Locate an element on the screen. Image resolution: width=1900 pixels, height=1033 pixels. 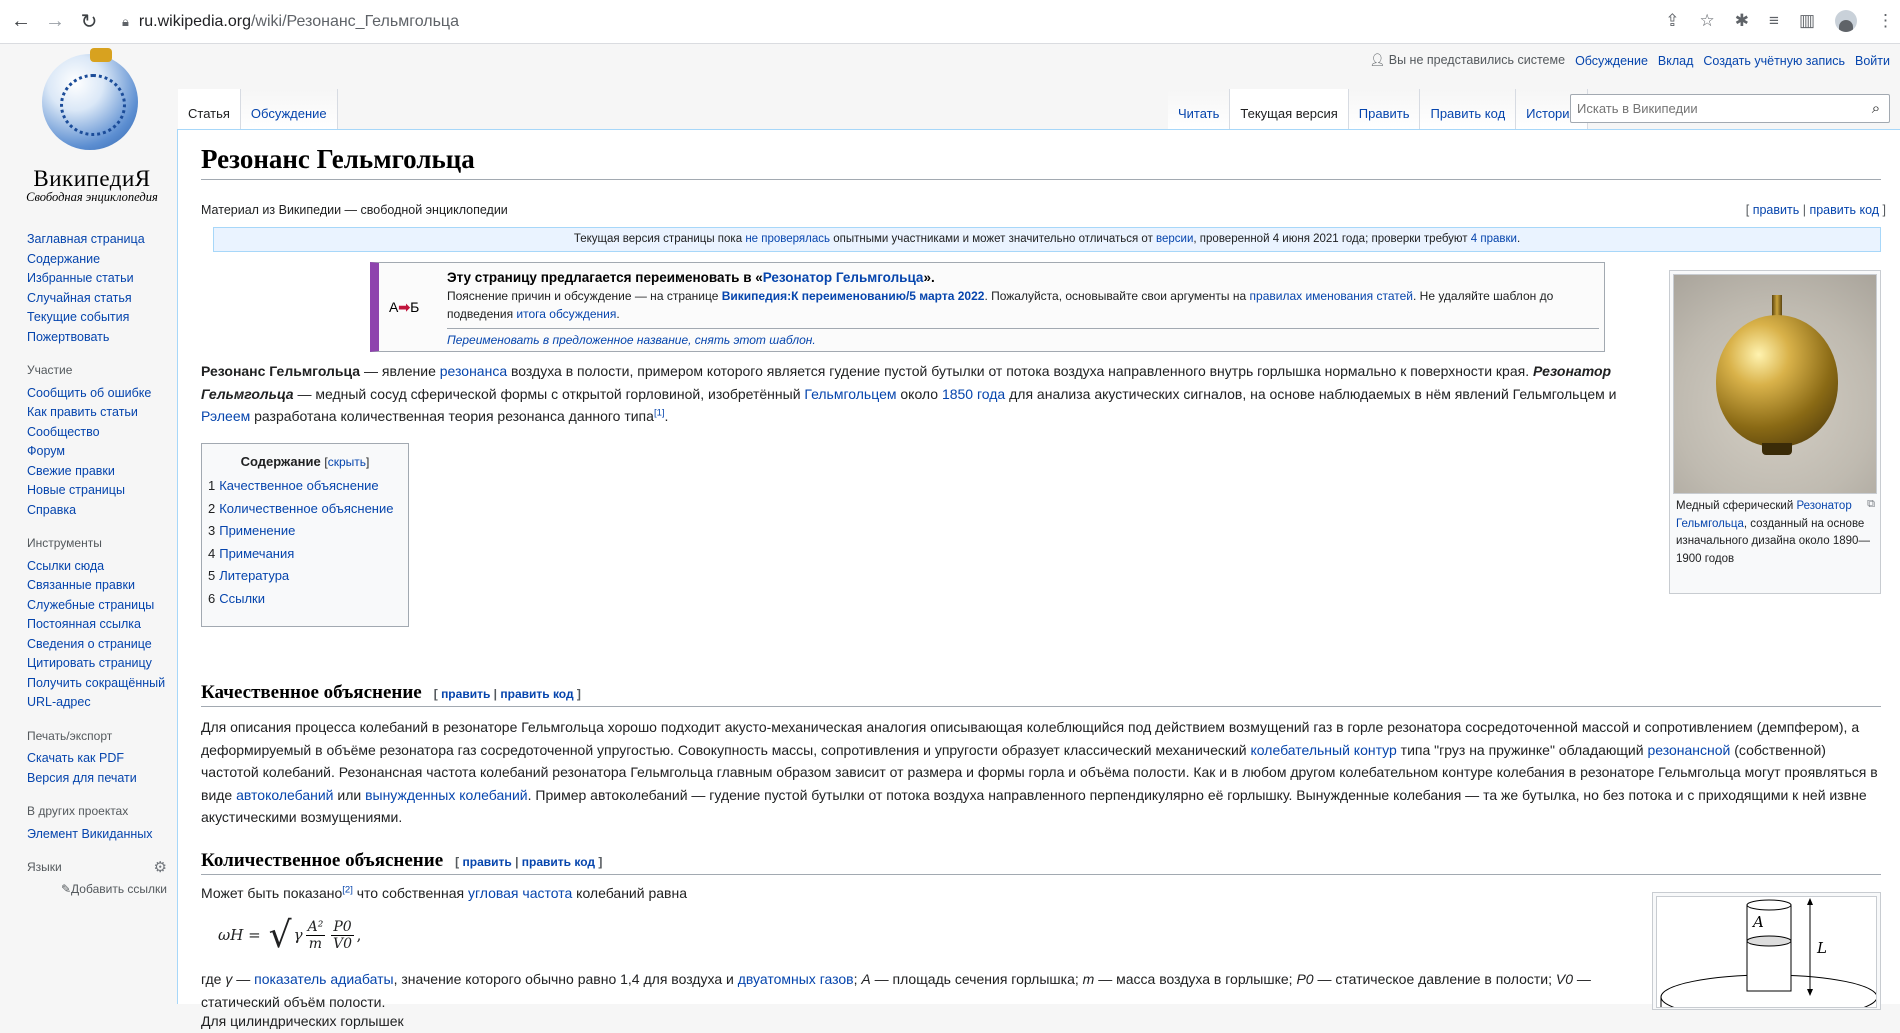
toc-item: 3 Применение is located at coordinates (305, 531).